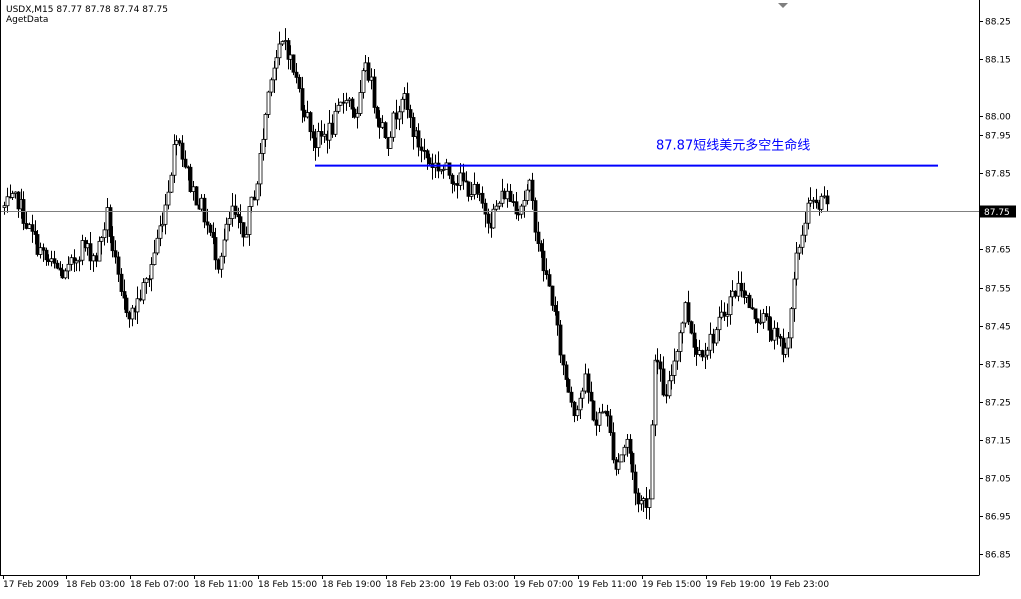 This screenshot has height=599, width=1021. Describe the element at coordinates (287, 585) in the screenshot. I see `x-tick-label: 18 Feb 15:00` at that location.